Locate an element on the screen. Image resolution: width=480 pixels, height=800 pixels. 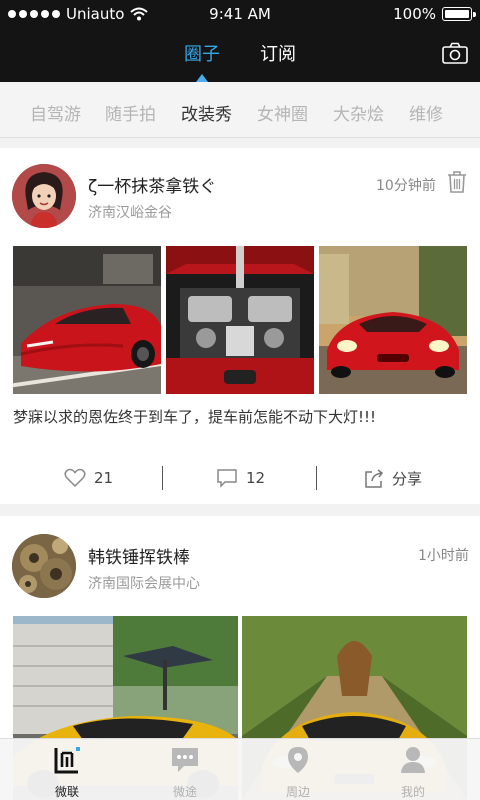
status-right: 100% is located at coordinates (434, 14).